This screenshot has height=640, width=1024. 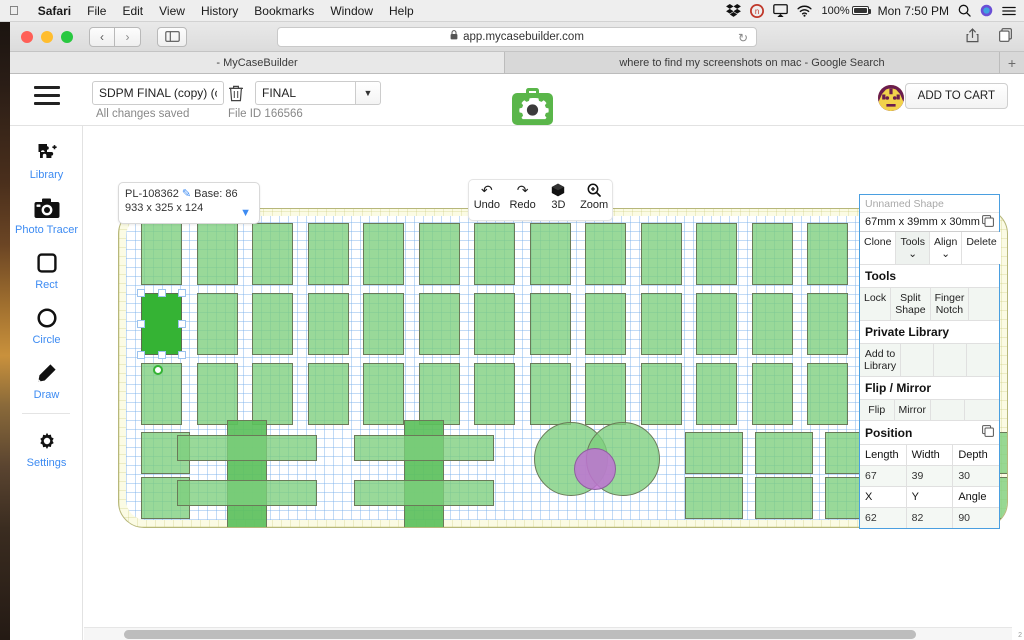 I want to click on rotation-anchor-handle, so click(x=158, y=370).